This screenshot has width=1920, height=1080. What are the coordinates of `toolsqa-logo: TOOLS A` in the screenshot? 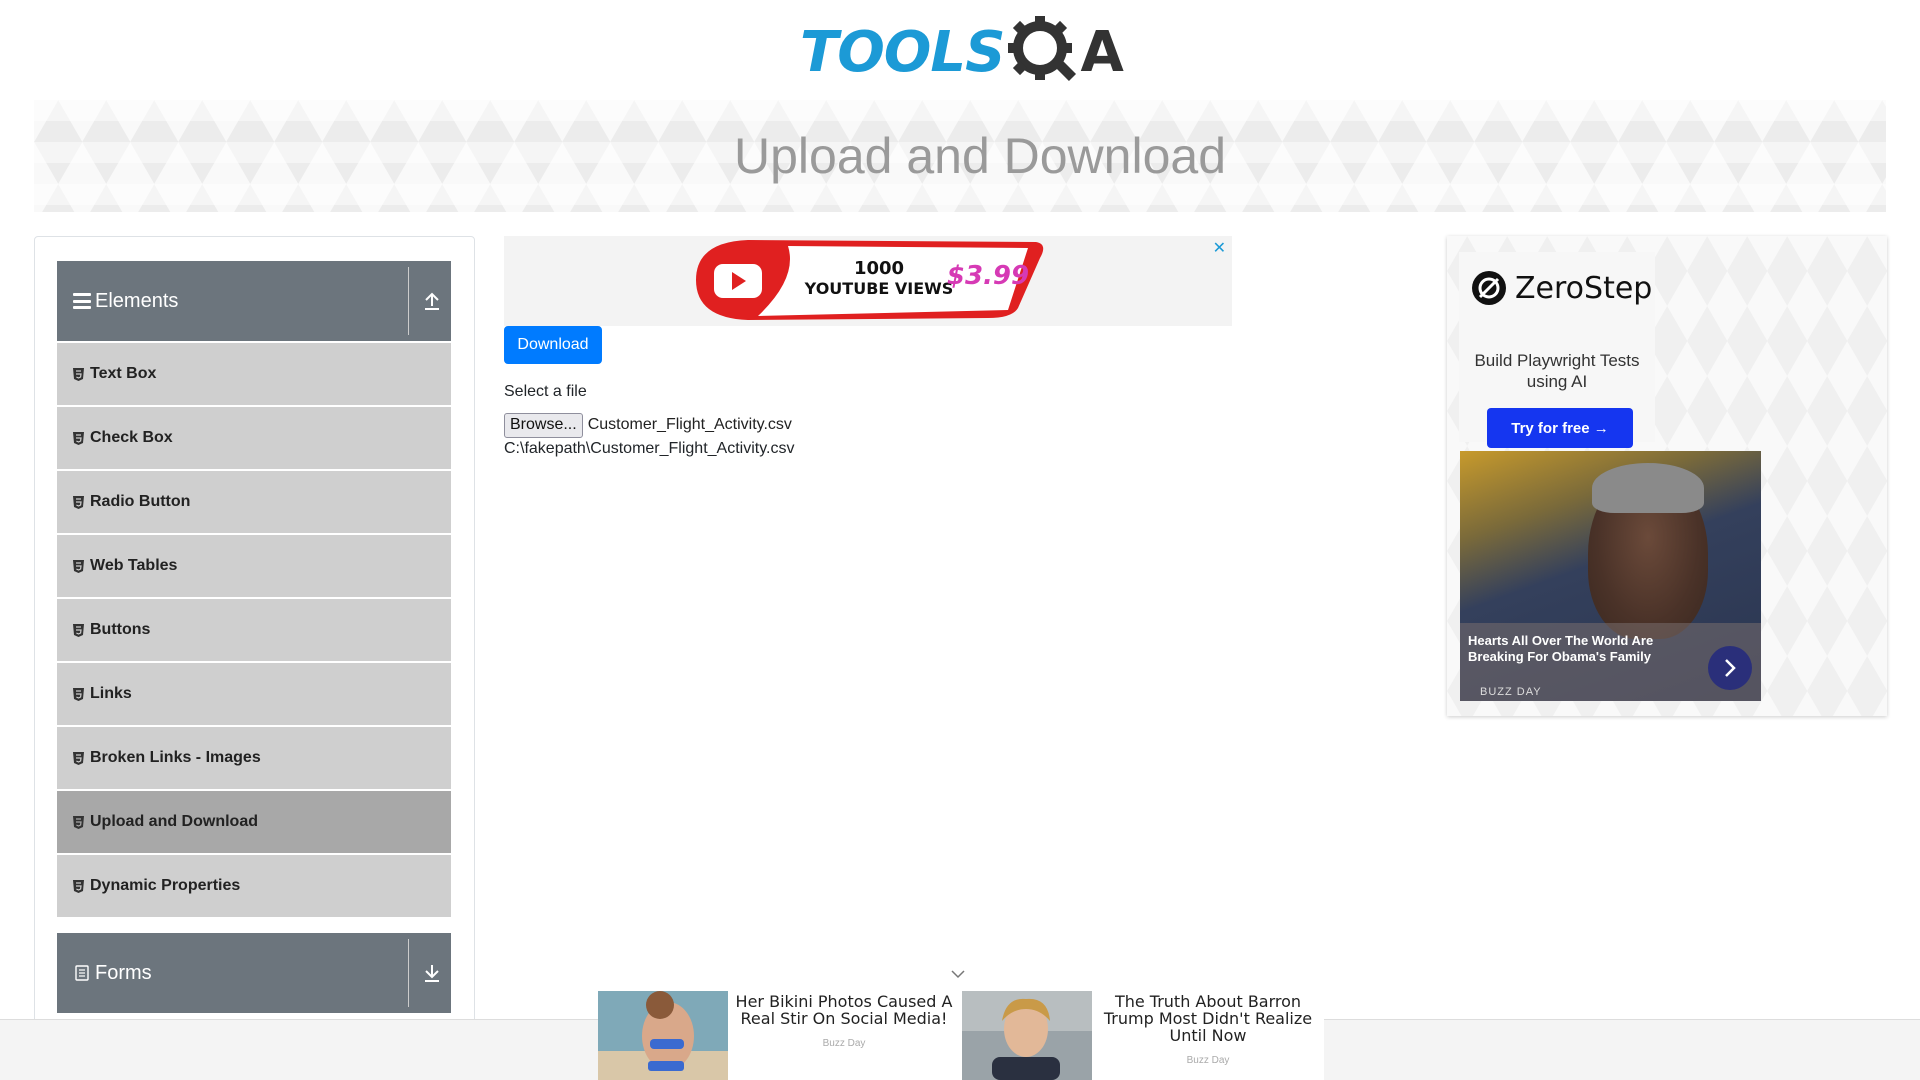 It's located at (962, 52).